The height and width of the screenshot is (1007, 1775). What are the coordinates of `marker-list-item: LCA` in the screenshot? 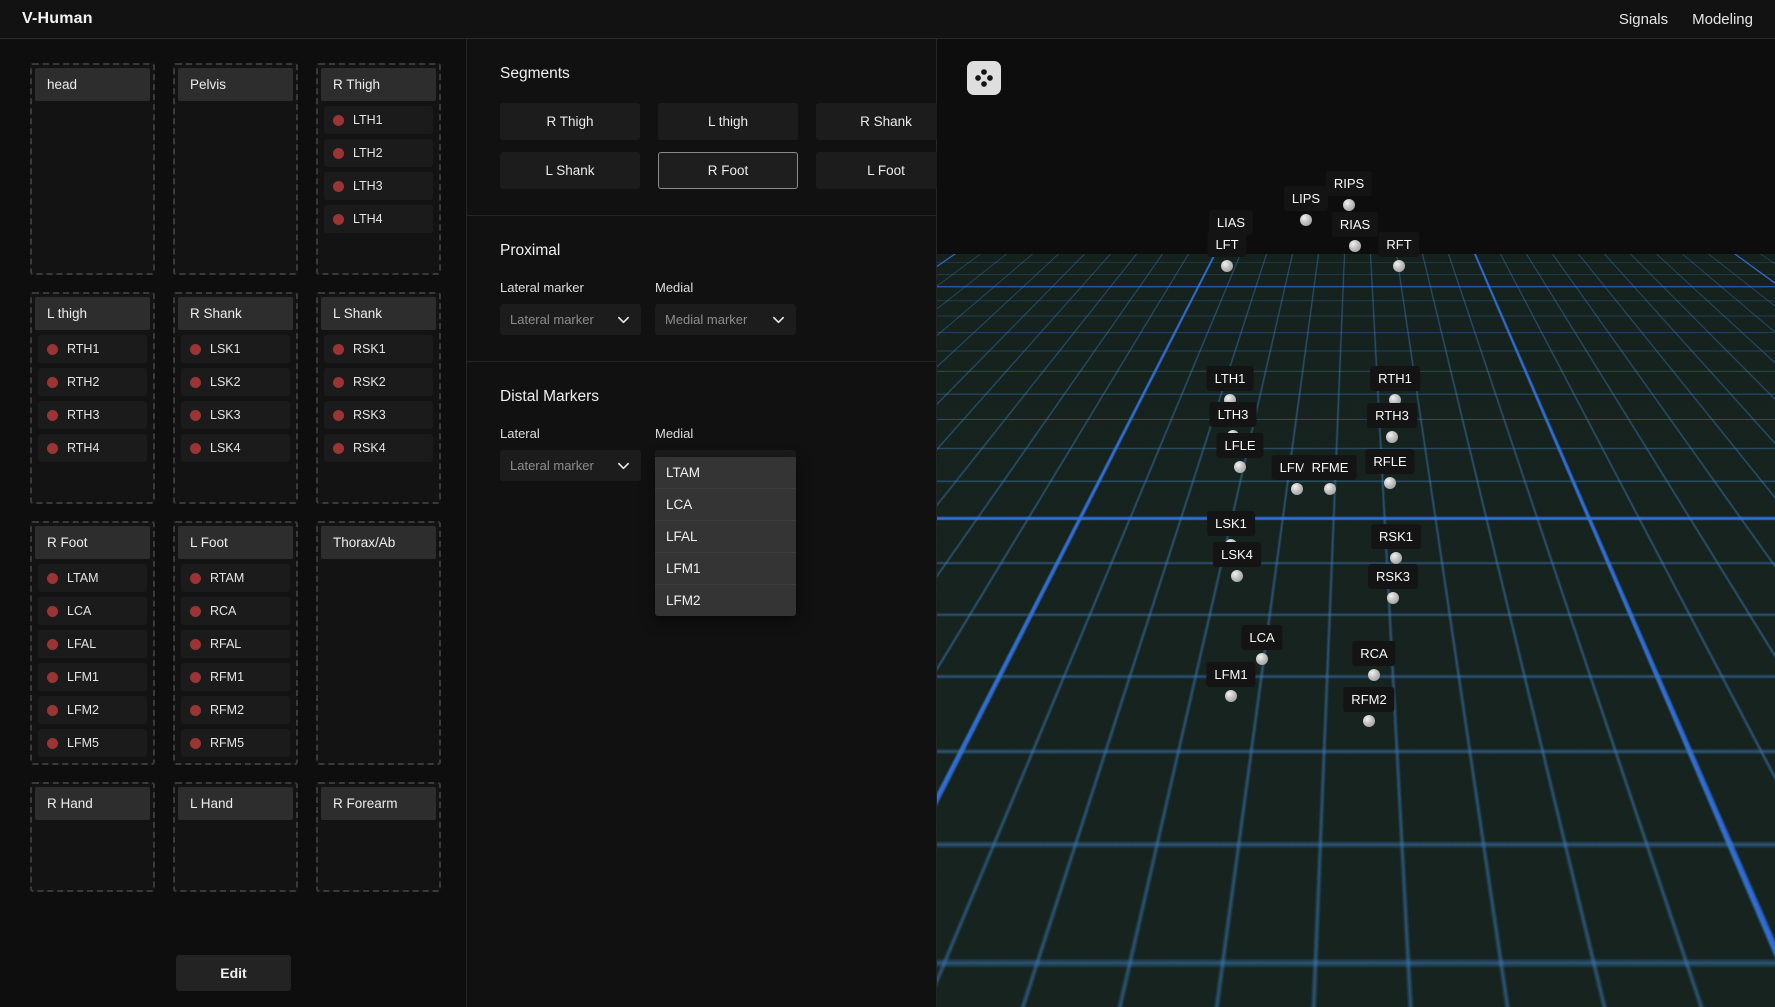 It's located at (92, 611).